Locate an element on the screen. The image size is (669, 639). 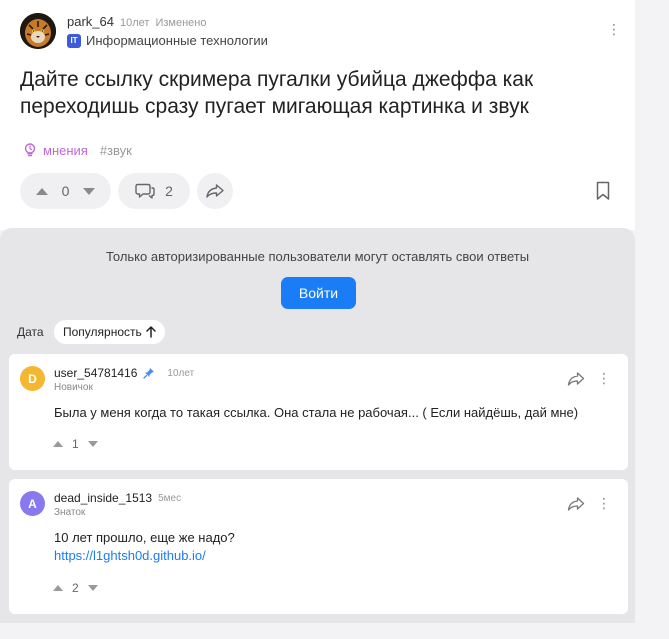
question-kebab-menu-icon: ⋮ is located at coordinates (614, 29).